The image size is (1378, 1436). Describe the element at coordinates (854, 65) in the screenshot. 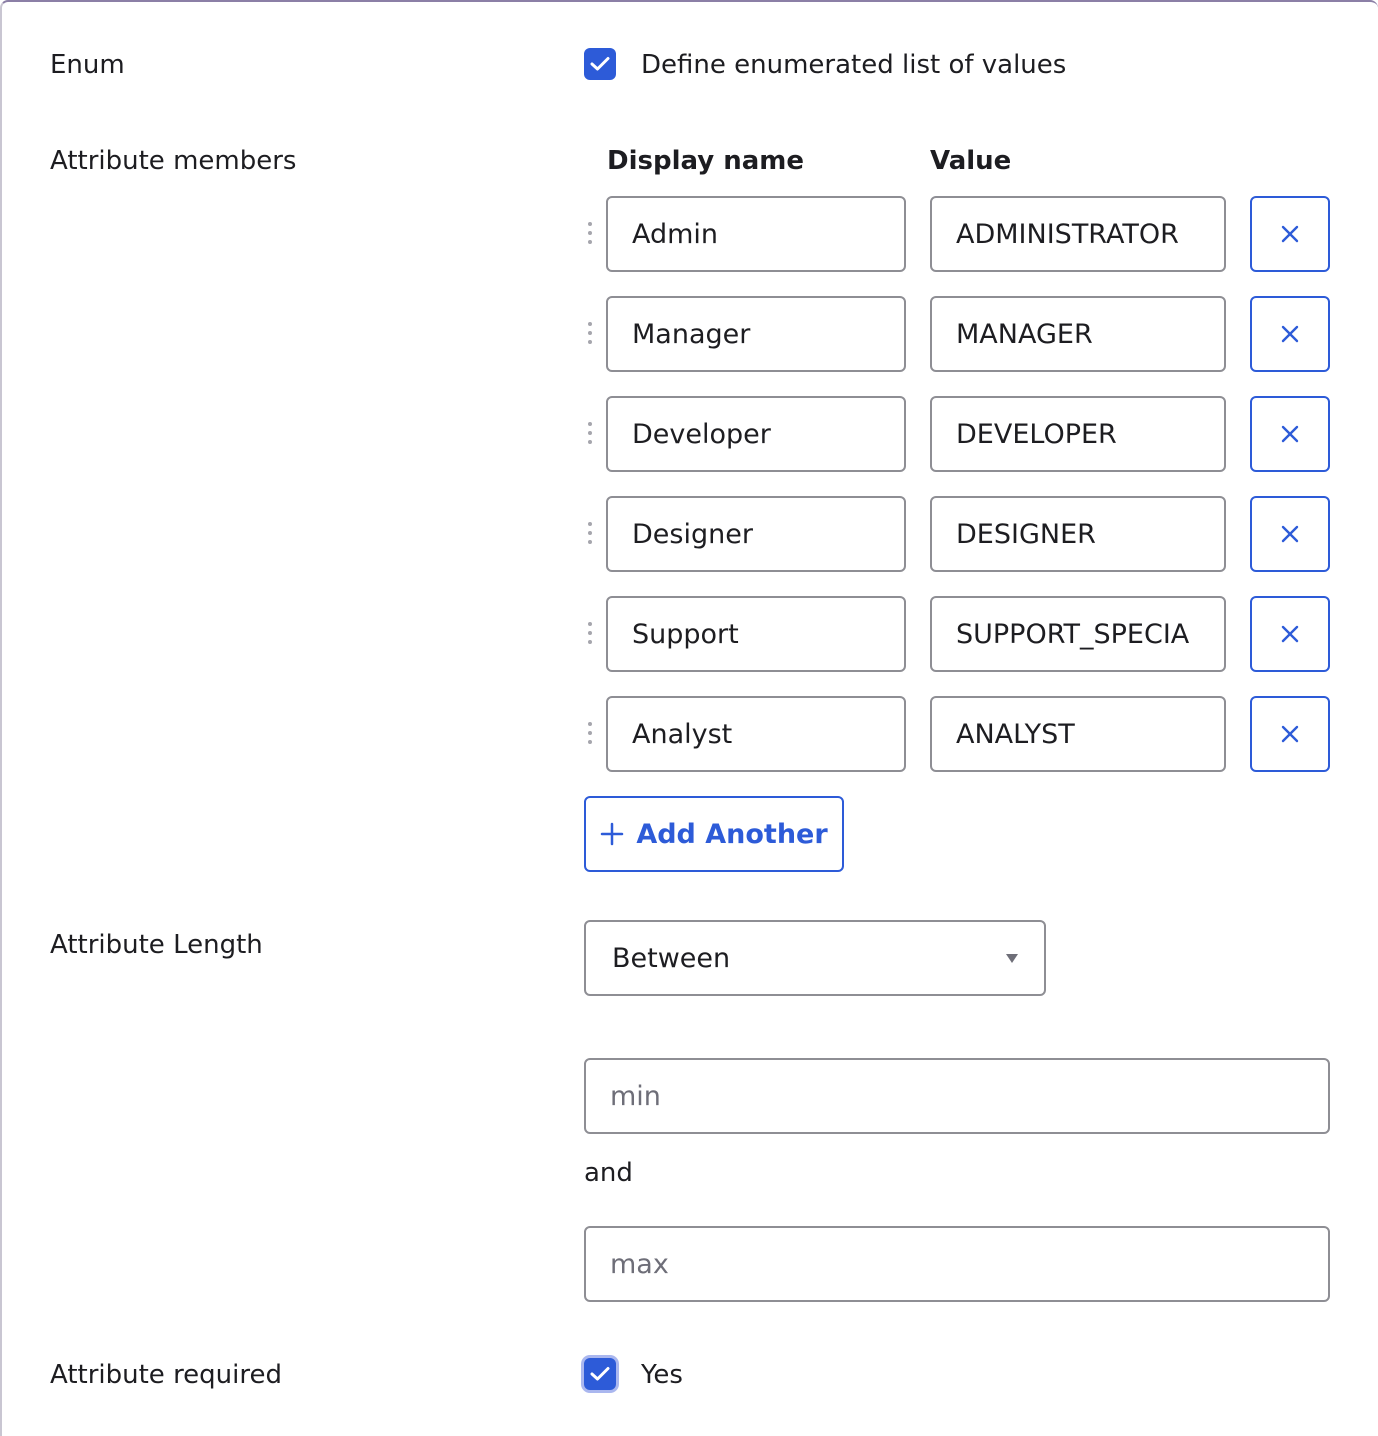

I see `enum-checkbox-label: Define enumerated list of values` at that location.